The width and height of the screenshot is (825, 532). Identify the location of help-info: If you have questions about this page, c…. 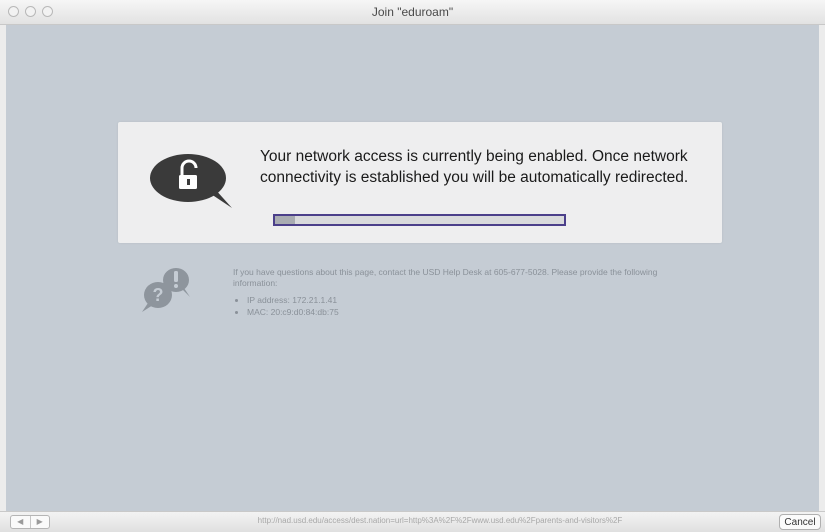
(463, 293).